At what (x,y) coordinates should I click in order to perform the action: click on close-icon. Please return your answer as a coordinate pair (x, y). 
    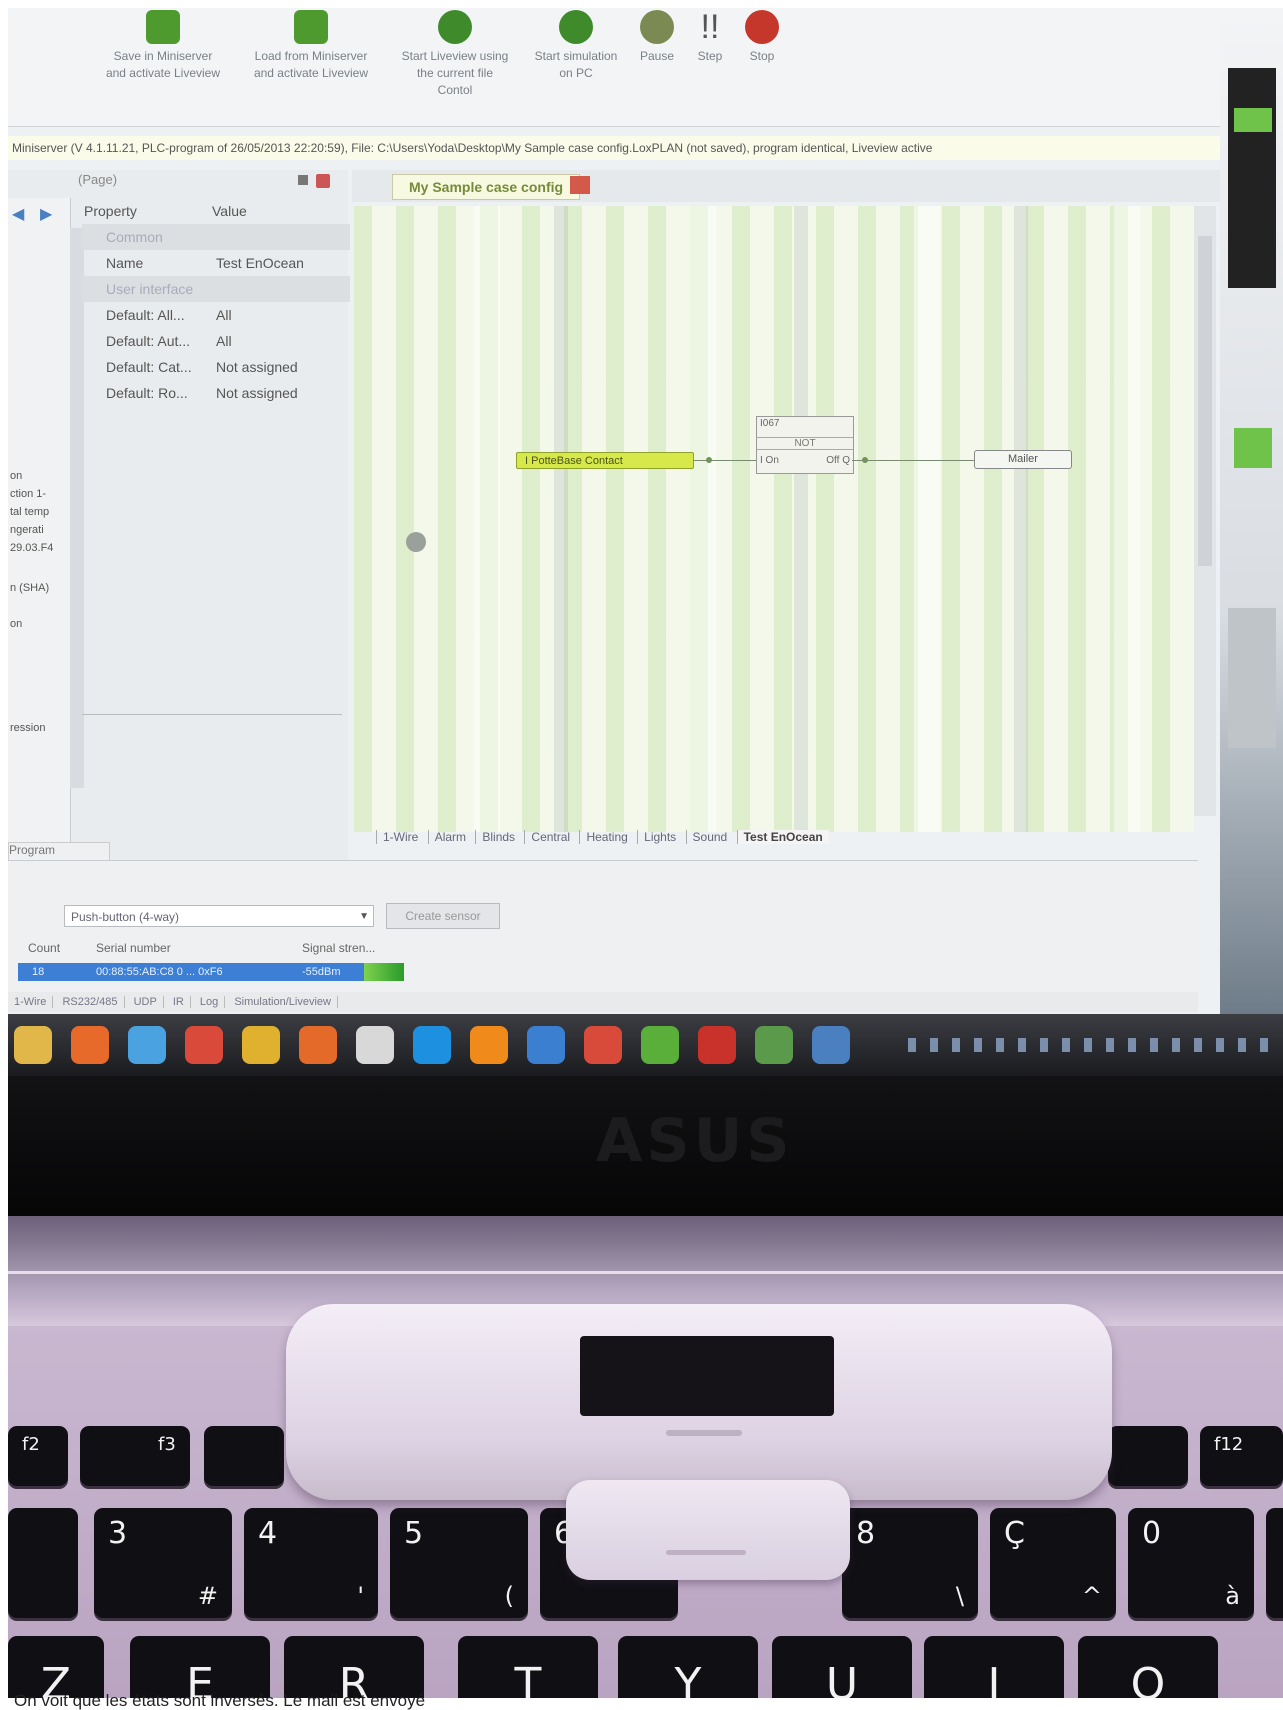
    Looking at the image, I should click on (323, 181).